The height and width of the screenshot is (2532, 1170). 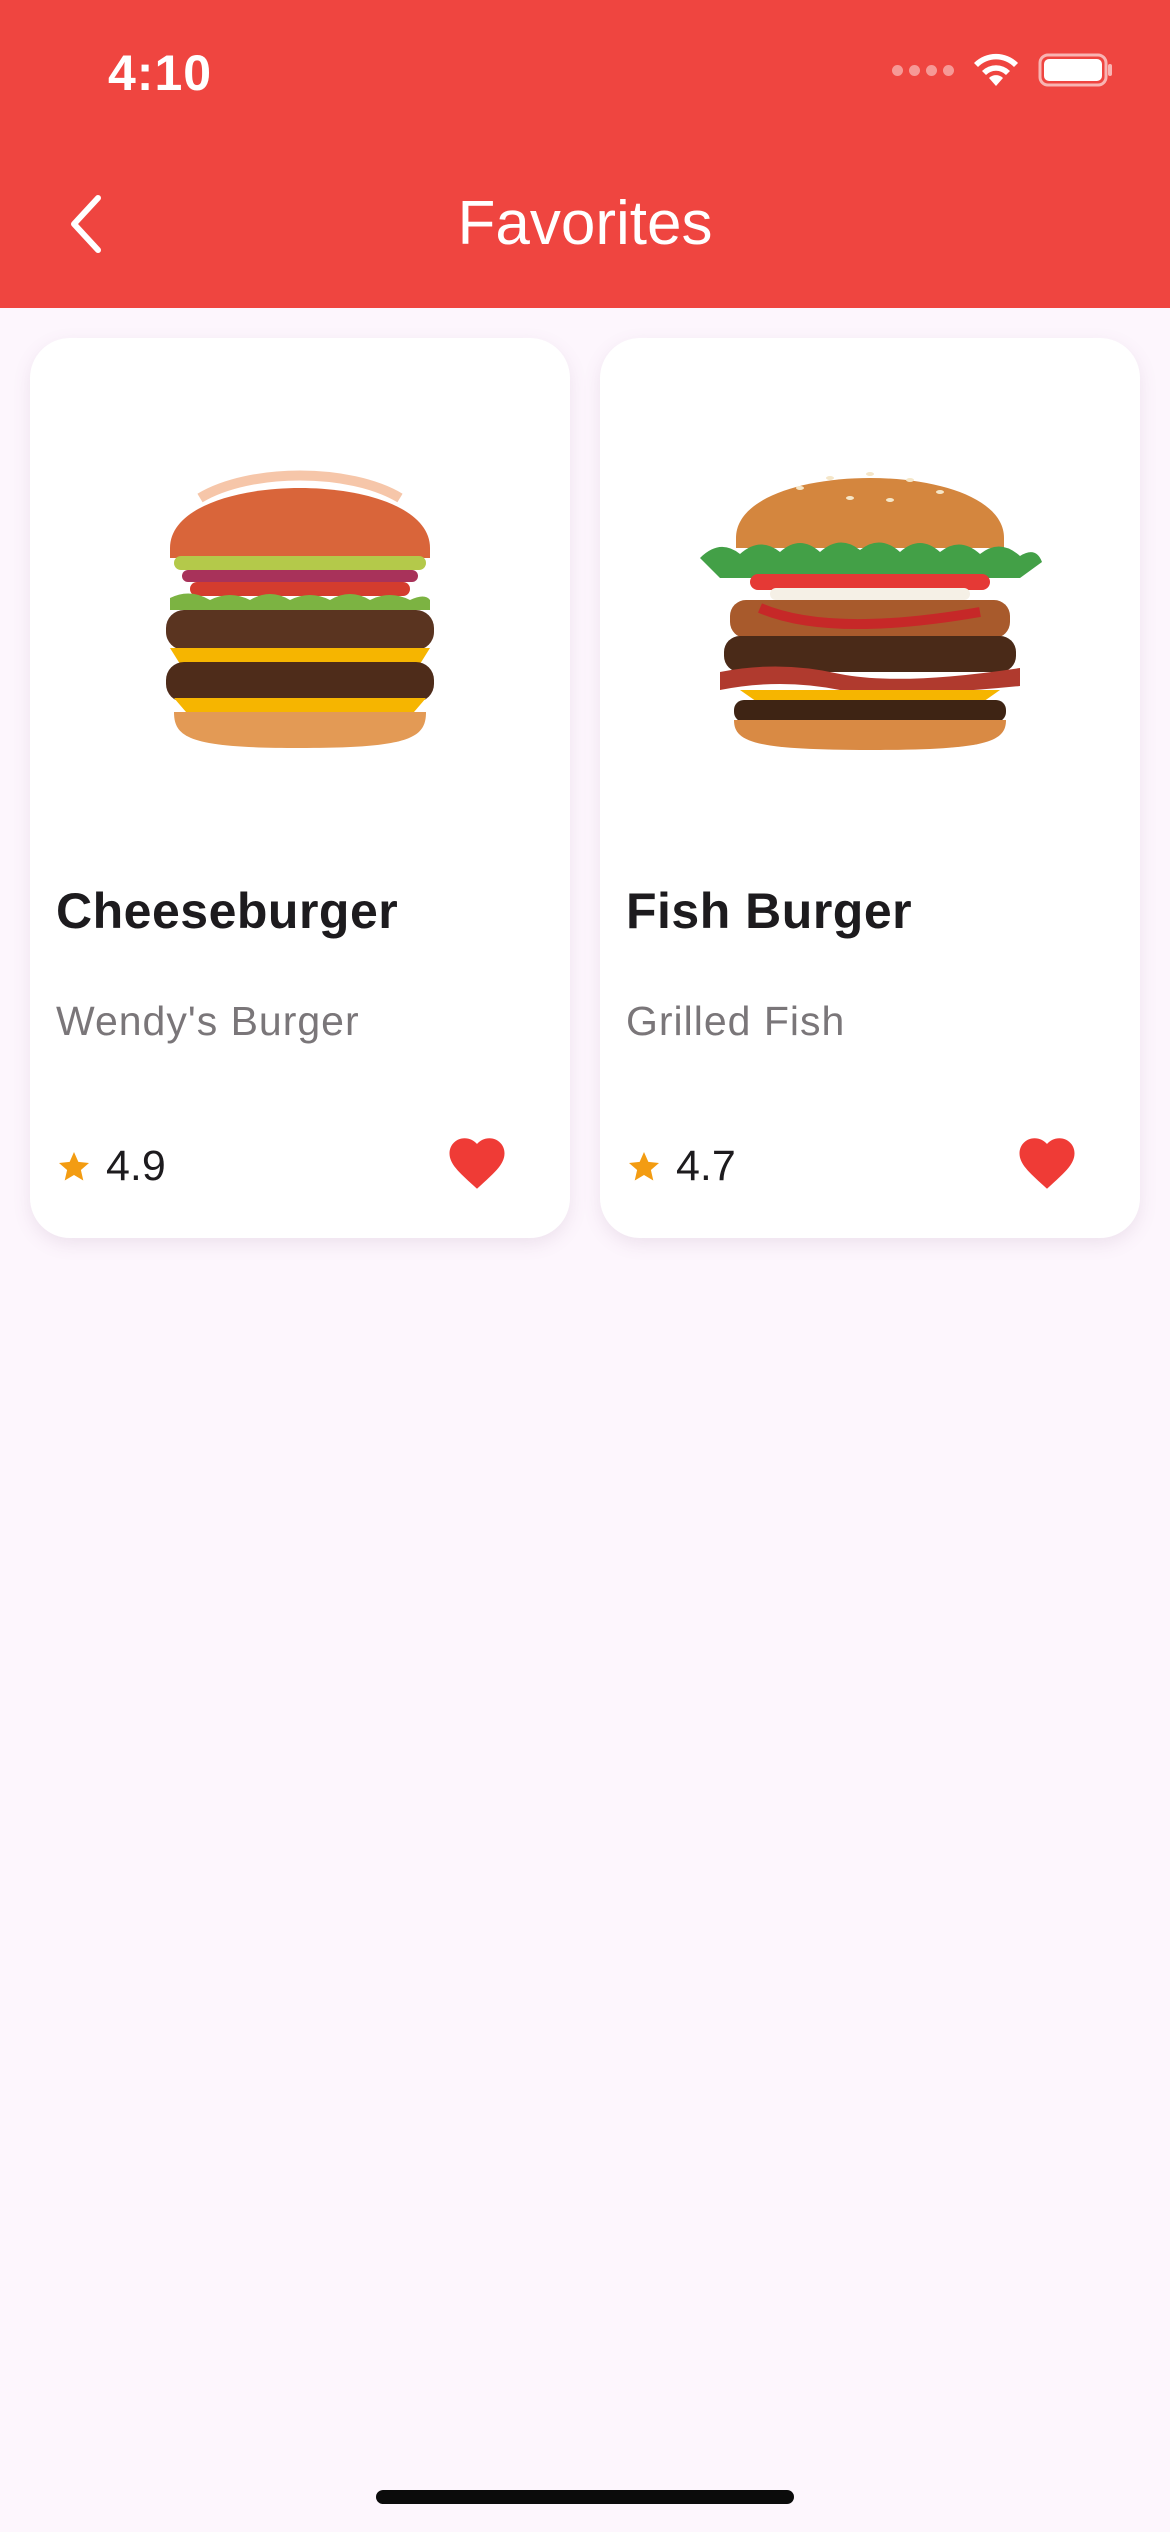 What do you see at coordinates (736, 1021) in the screenshot?
I see `item-subtitle: Grilled Fish` at bounding box center [736, 1021].